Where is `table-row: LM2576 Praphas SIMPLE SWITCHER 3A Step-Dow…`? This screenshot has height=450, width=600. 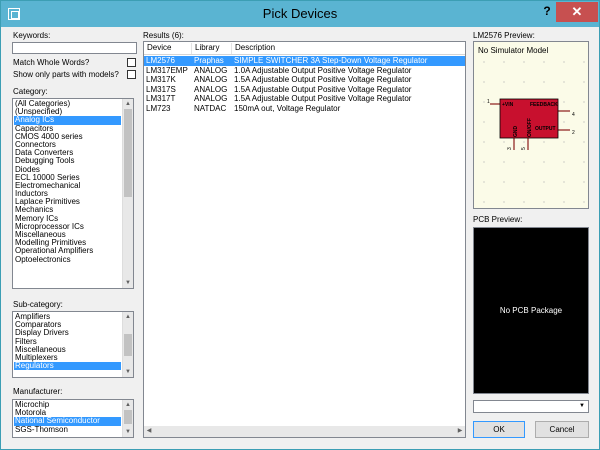 table-row: LM2576 Praphas SIMPLE SWITCHER 3A Step-Dow… is located at coordinates (304, 61).